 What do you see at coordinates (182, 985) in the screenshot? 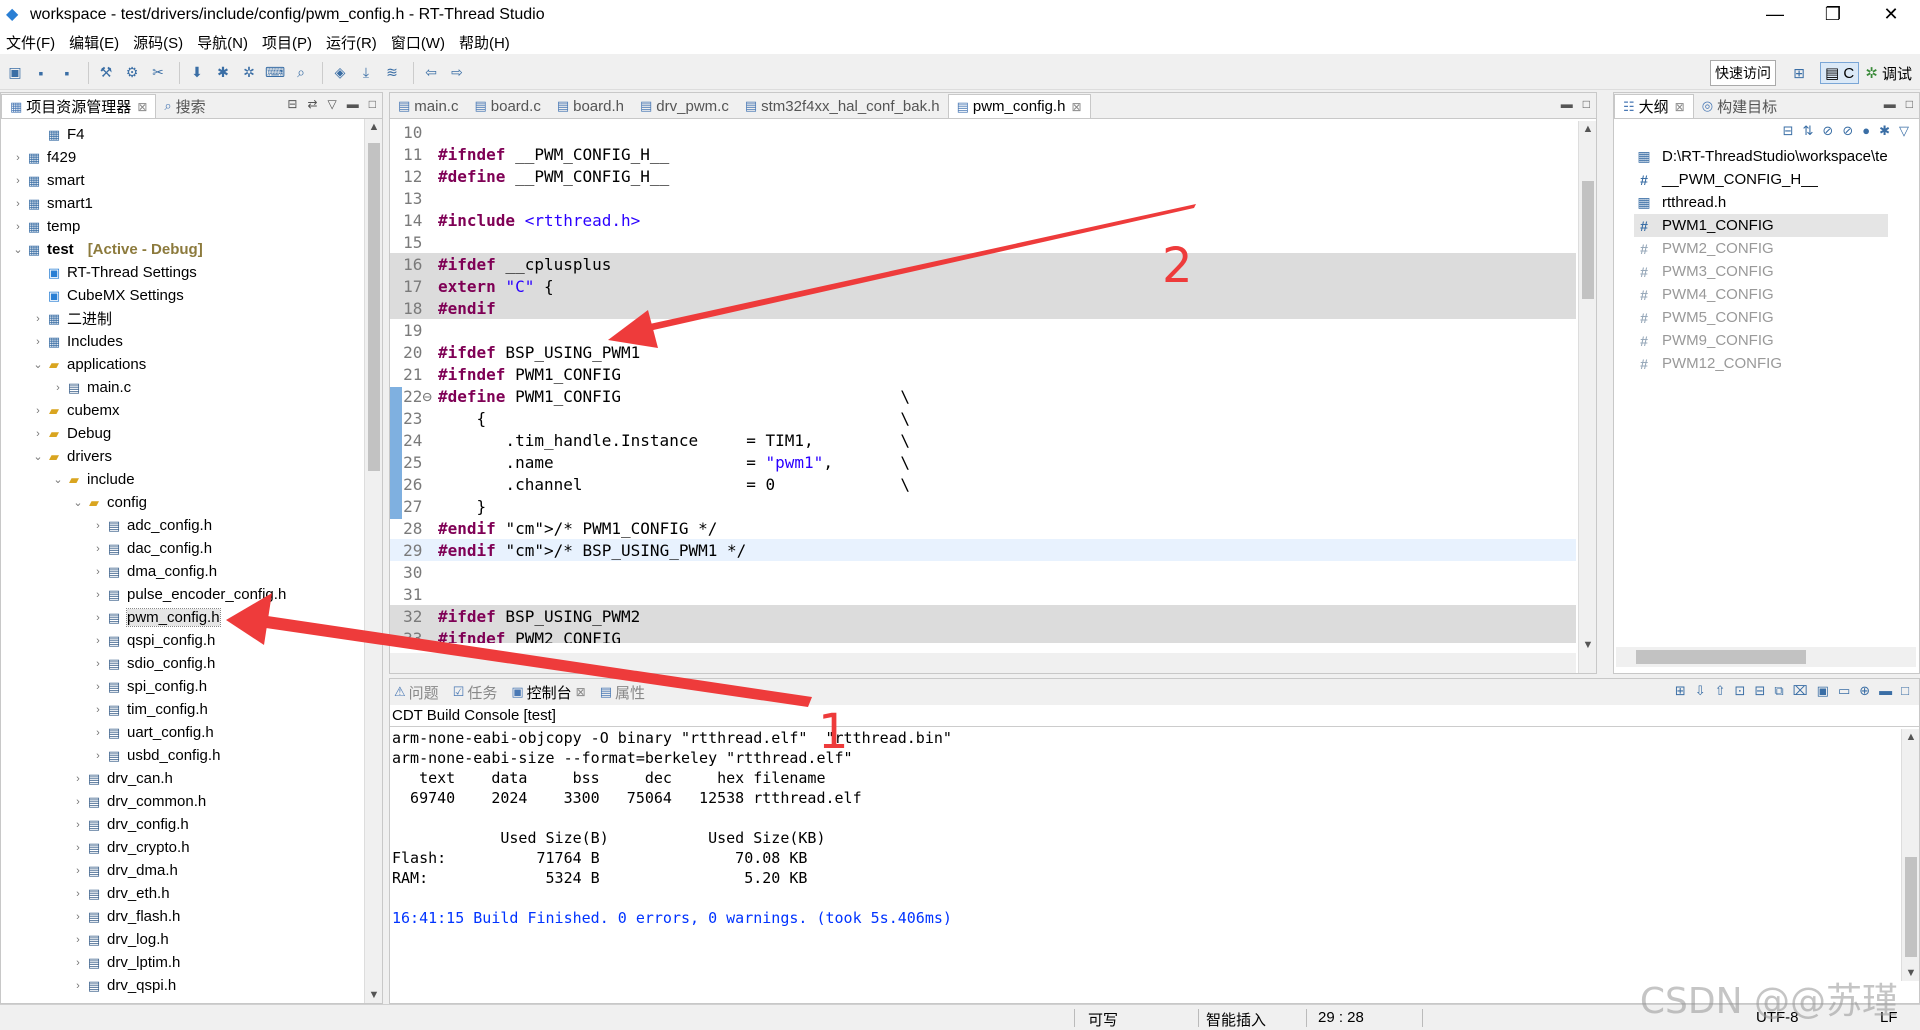
I see `tree-item: › ▤ drv_qspi.h` at bounding box center [182, 985].